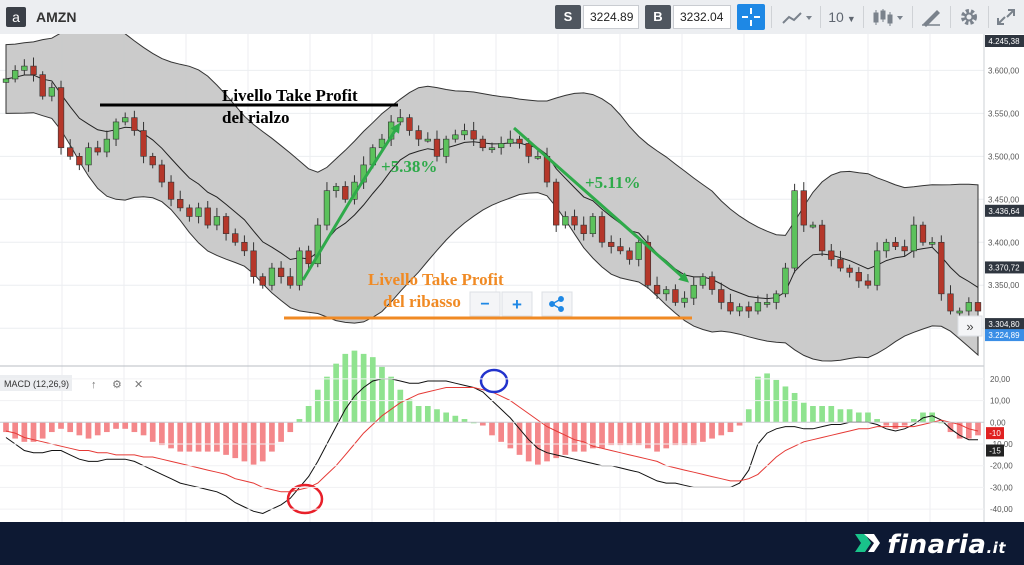  I want to click on gear-icon: ⚙, so click(117, 385).